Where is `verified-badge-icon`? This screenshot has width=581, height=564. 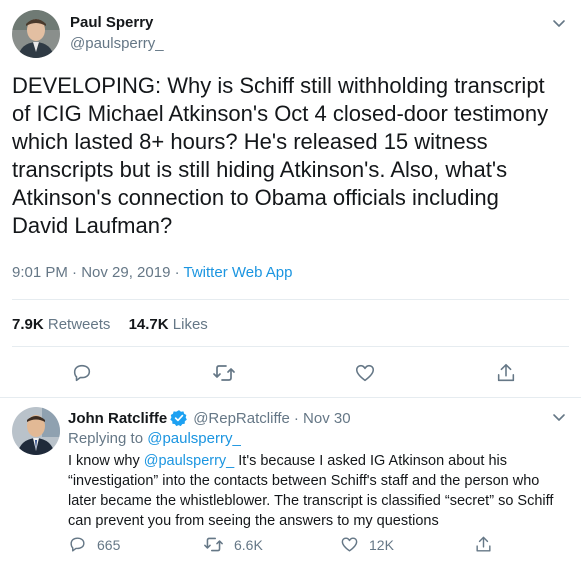
verified-badge-icon is located at coordinates (178, 418).